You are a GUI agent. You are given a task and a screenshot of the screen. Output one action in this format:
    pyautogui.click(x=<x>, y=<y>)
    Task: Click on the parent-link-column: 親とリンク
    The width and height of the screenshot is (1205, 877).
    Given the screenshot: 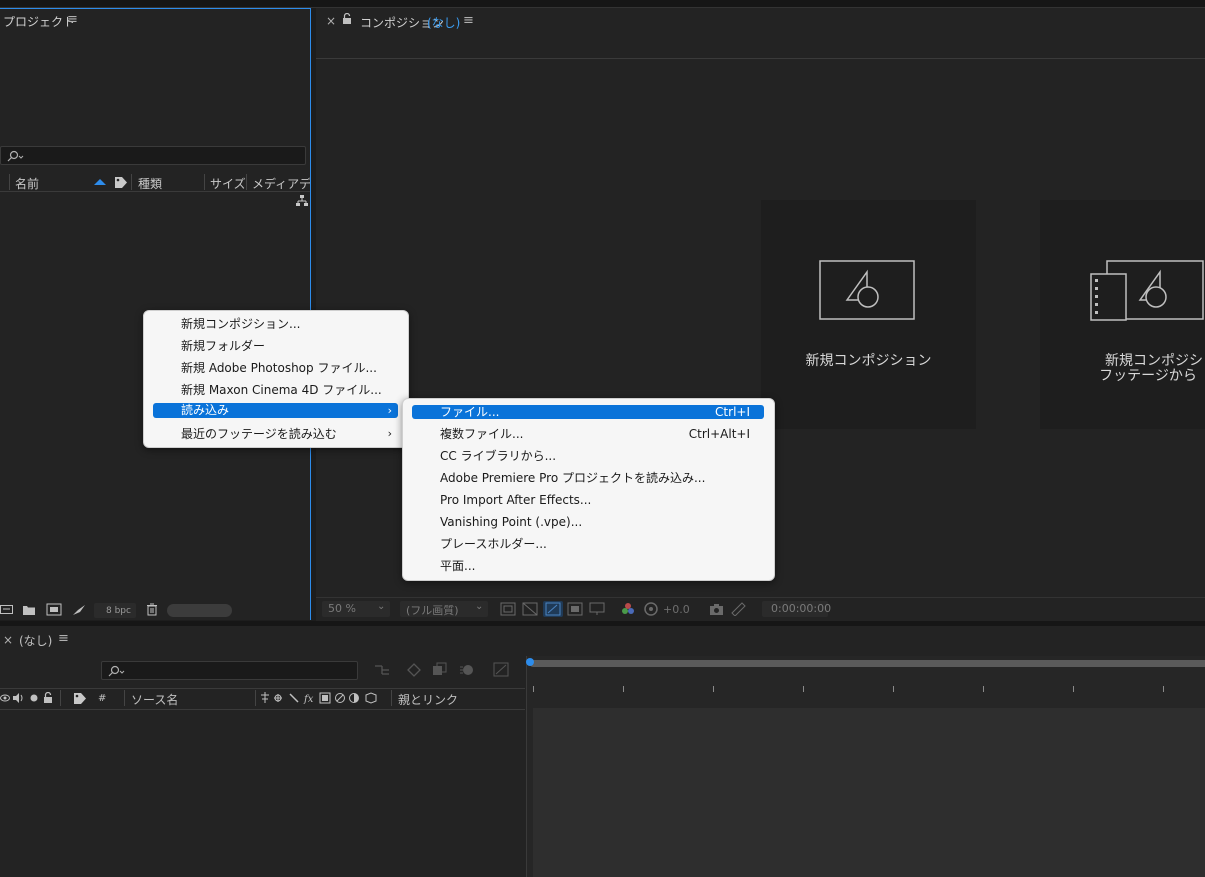 What is the action you would take?
    pyautogui.click(x=428, y=699)
    